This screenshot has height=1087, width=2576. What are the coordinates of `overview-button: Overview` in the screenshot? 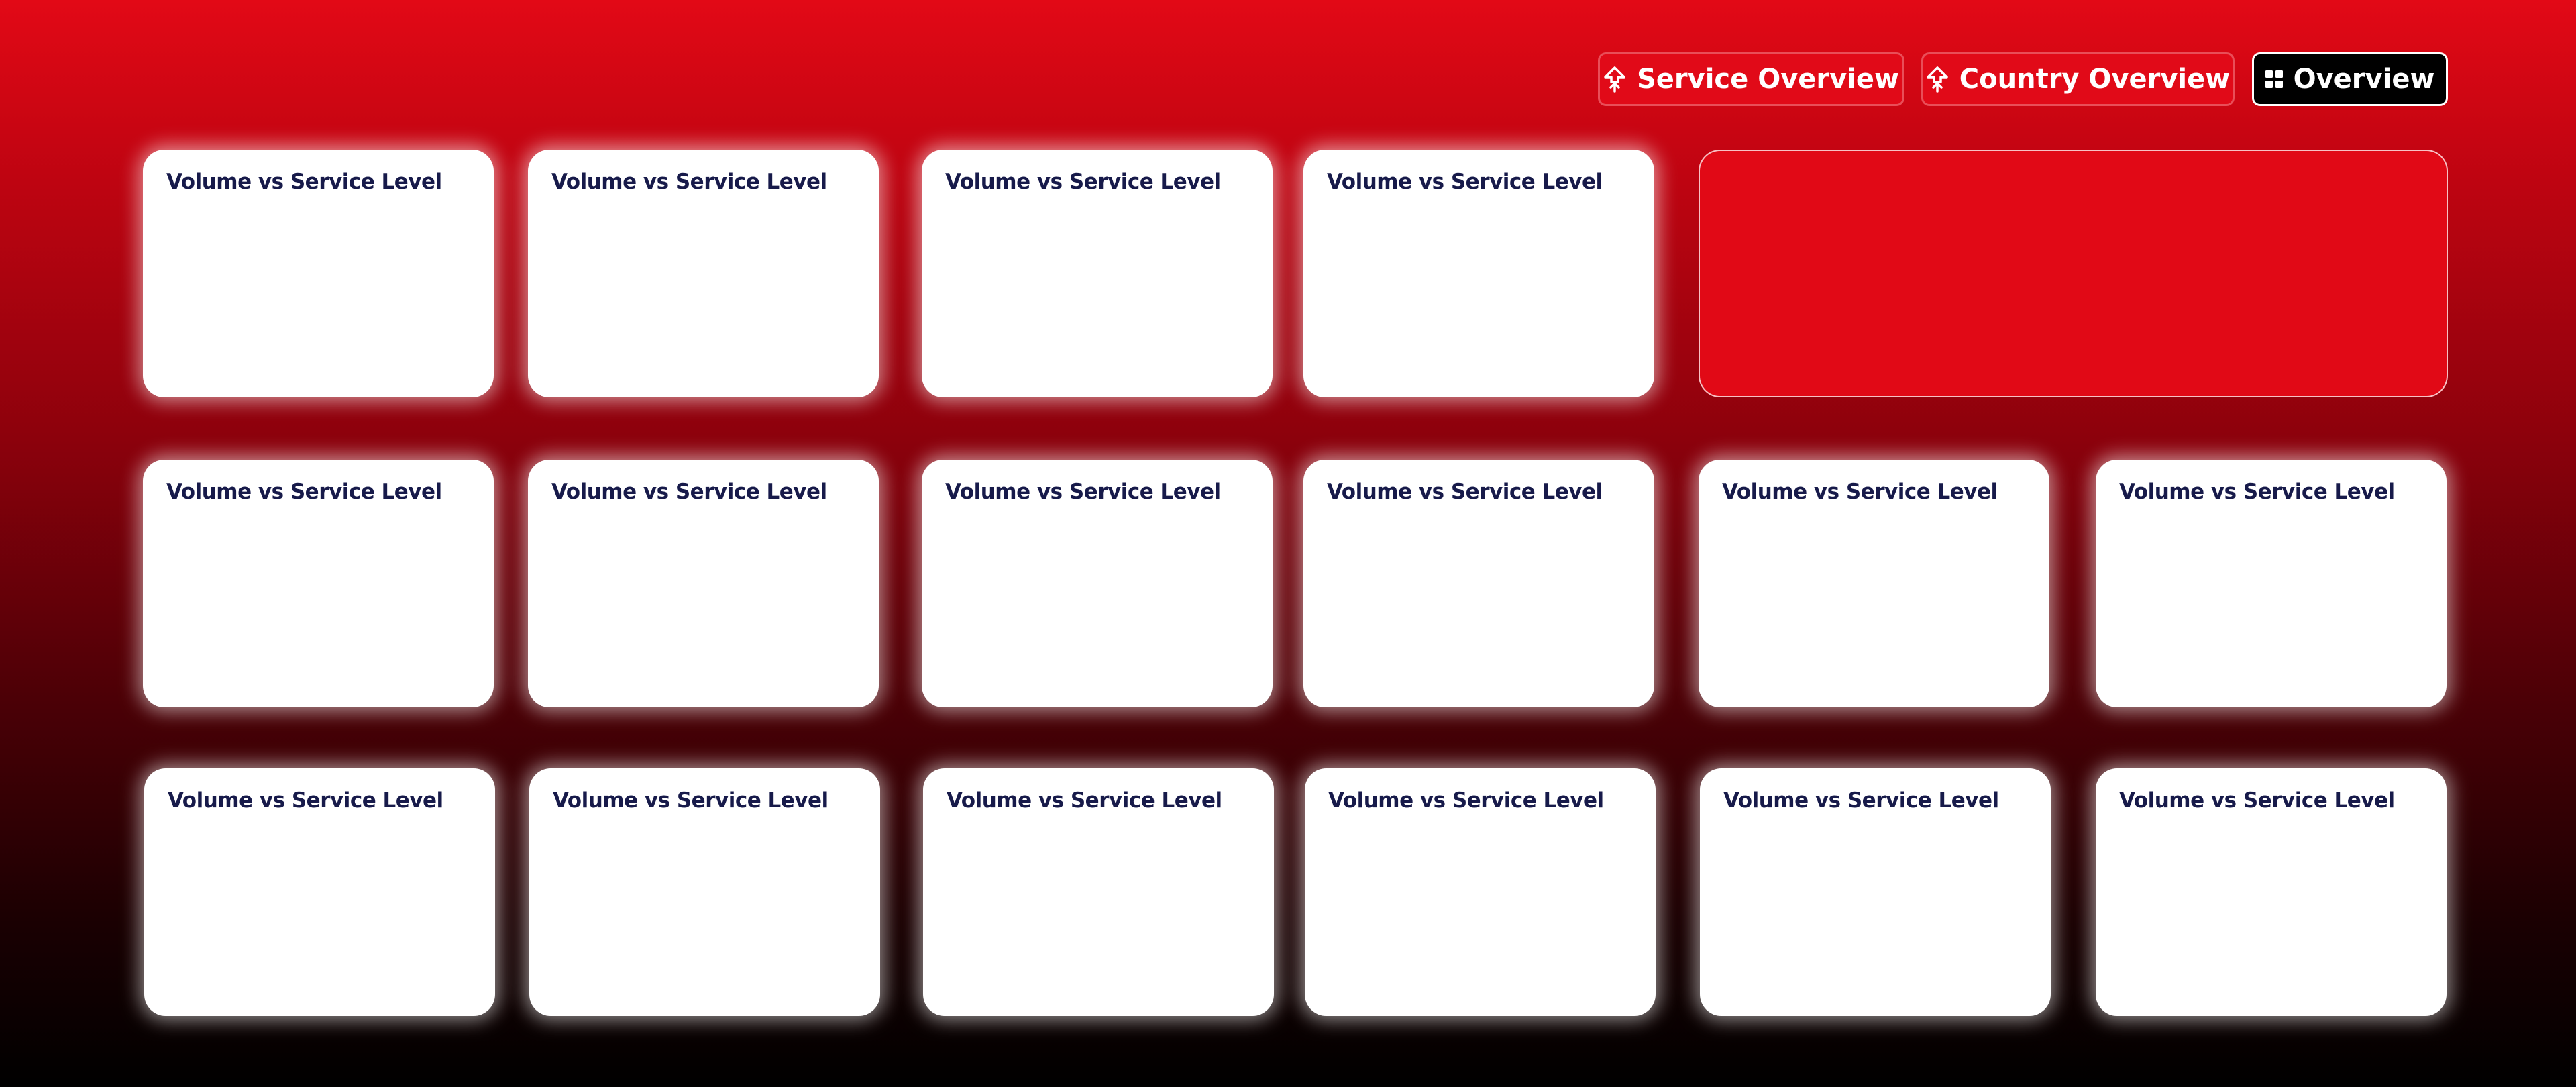 It's located at (2350, 79).